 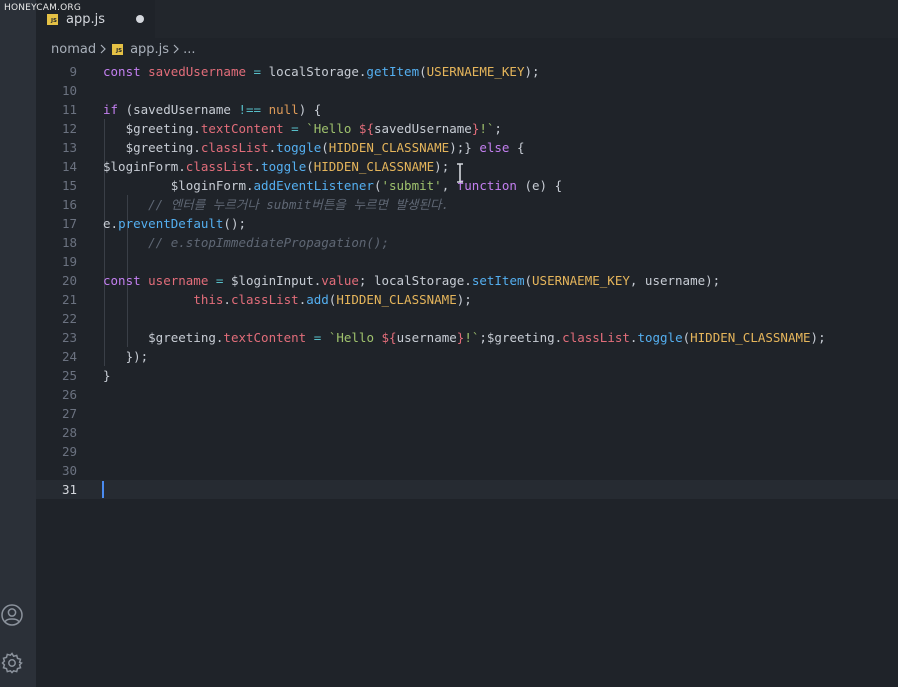 What do you see at coordinates (250, 109) in the screenshot?
I see `code-token: !==` at bounding box center [250, 109].